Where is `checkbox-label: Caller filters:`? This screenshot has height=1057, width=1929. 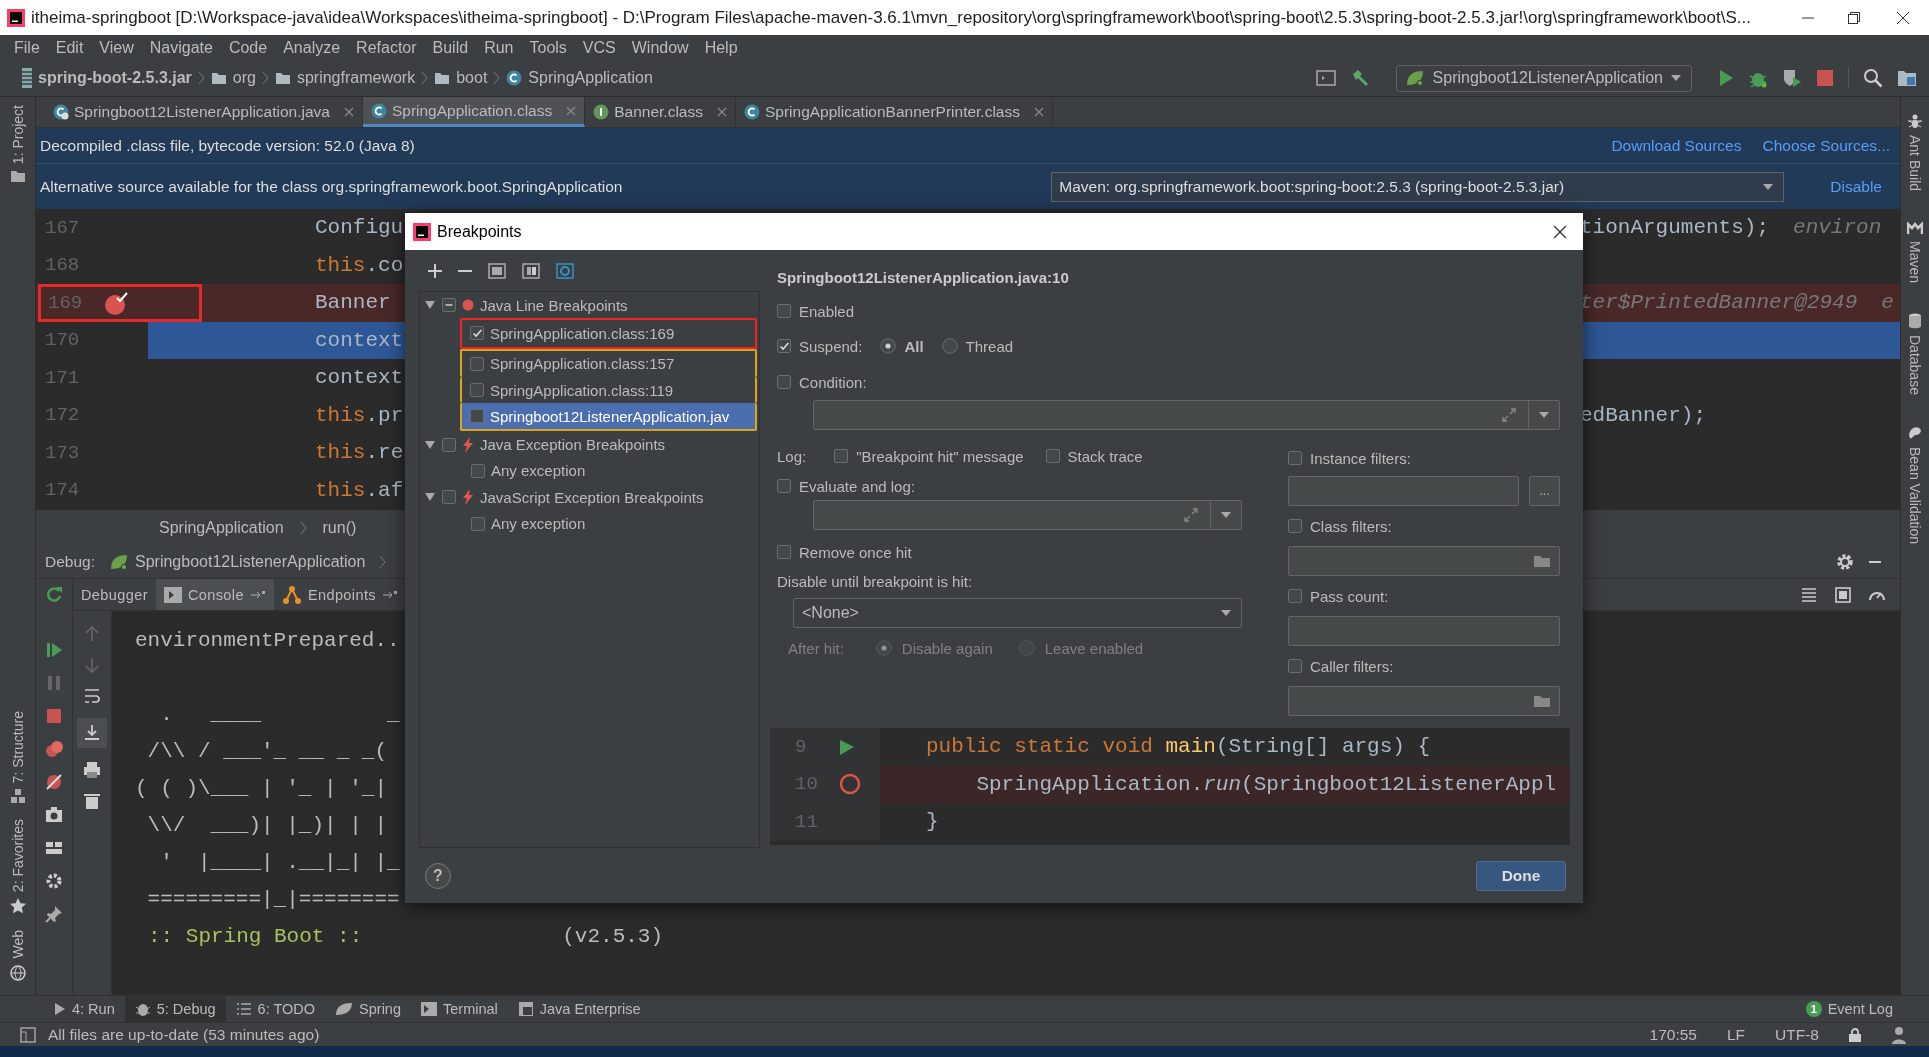 checkbox-label: Caller filters: is located at coordinates (1352, 666).